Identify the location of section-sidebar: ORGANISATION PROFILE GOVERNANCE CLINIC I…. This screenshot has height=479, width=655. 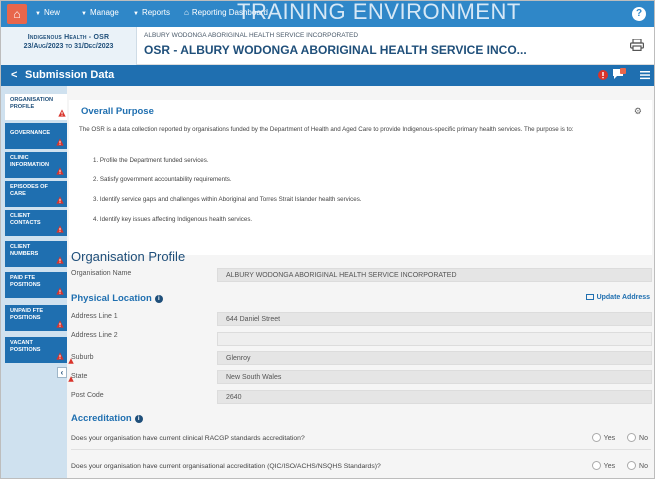
(35, 282).